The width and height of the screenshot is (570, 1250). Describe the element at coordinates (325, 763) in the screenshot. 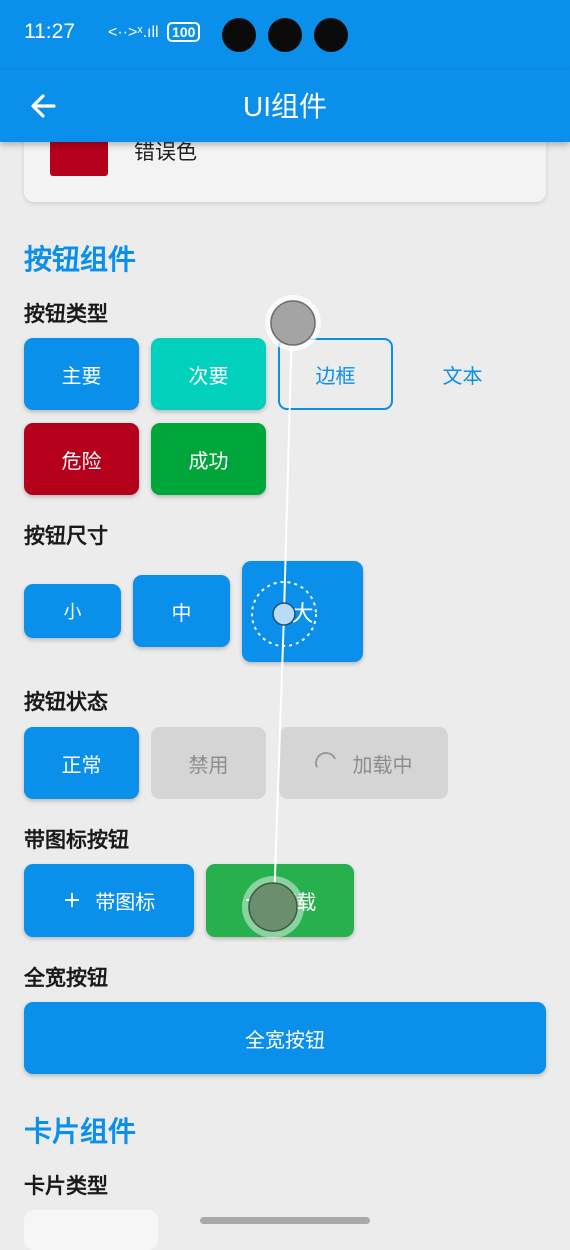

I see `spinner-icon` at that location.